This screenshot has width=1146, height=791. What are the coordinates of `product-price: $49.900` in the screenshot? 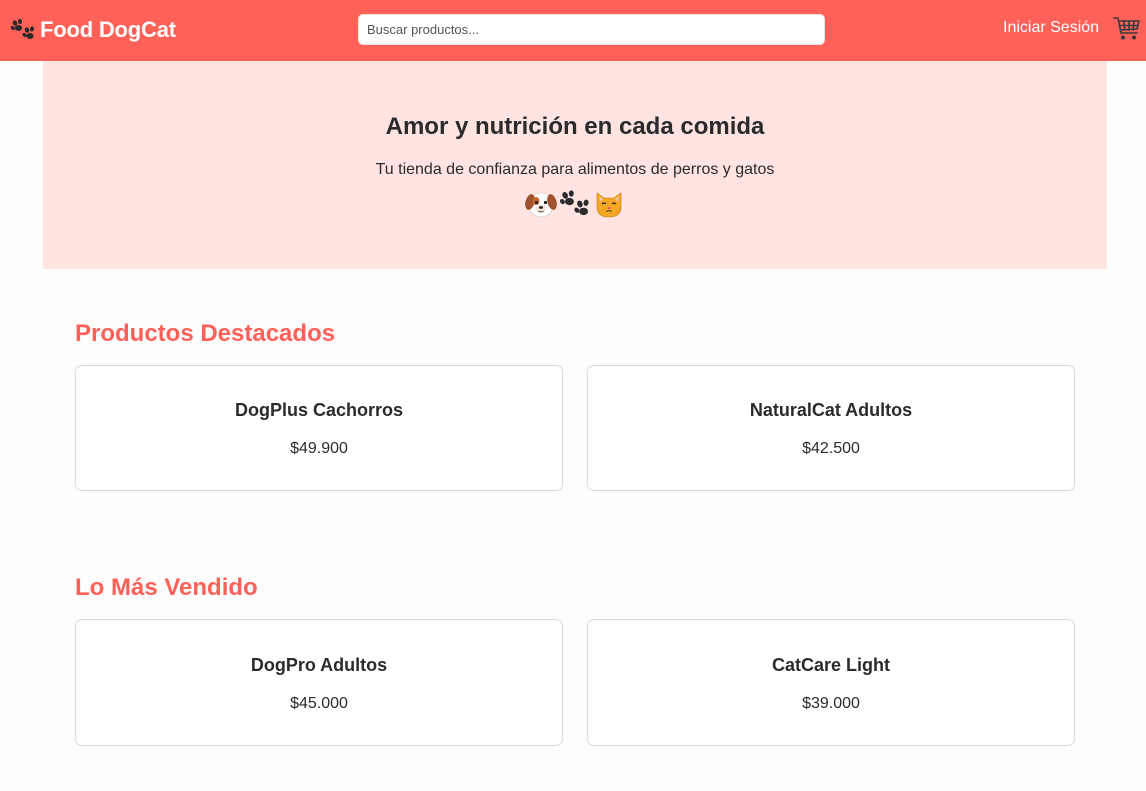 It's located at (319, 448).